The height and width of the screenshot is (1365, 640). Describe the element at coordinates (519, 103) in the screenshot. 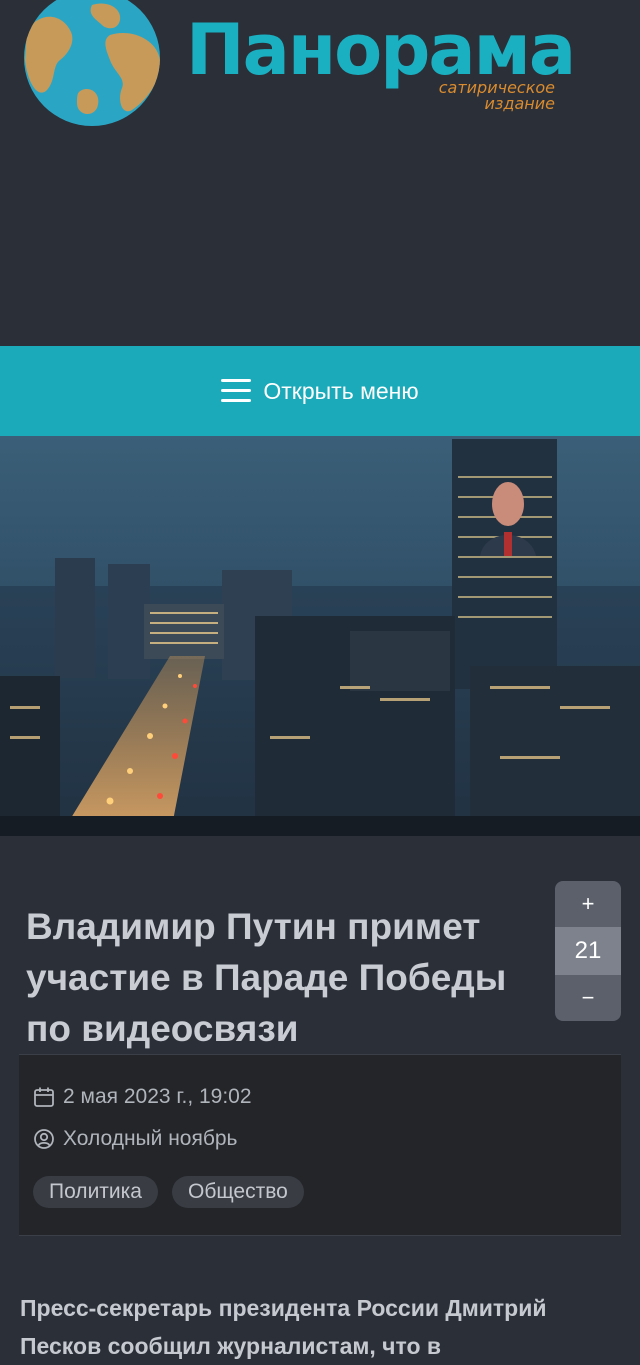

I see `tagline-line2: издание` at that location.